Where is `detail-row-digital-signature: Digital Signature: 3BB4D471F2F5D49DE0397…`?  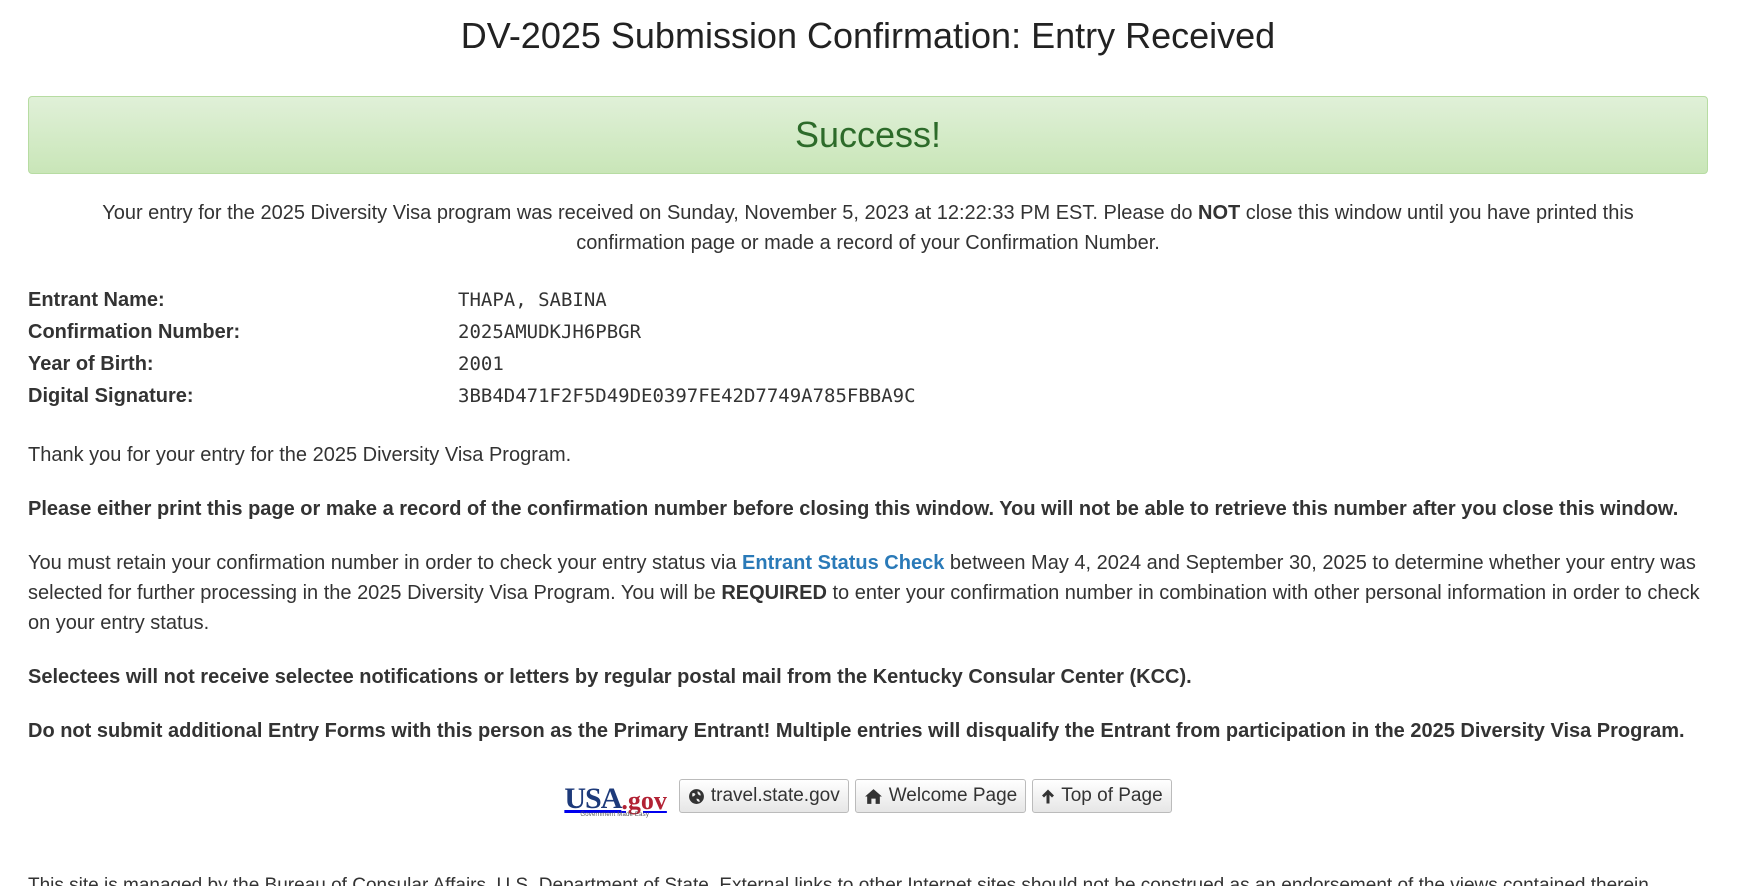
detail-row-digital-signature: Digital Signature: 3BB4D471F2F5D49DE0397… is located at coordinates (868, 396).